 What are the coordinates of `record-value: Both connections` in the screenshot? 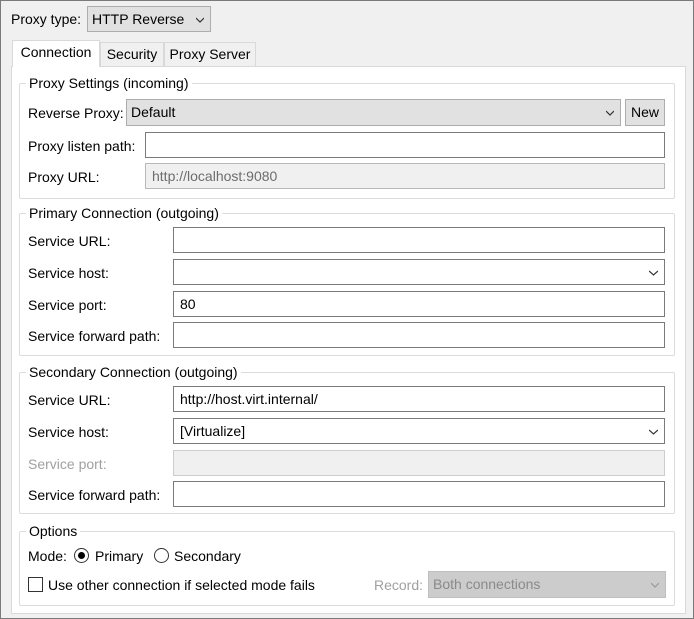 It's located at (487, 584).